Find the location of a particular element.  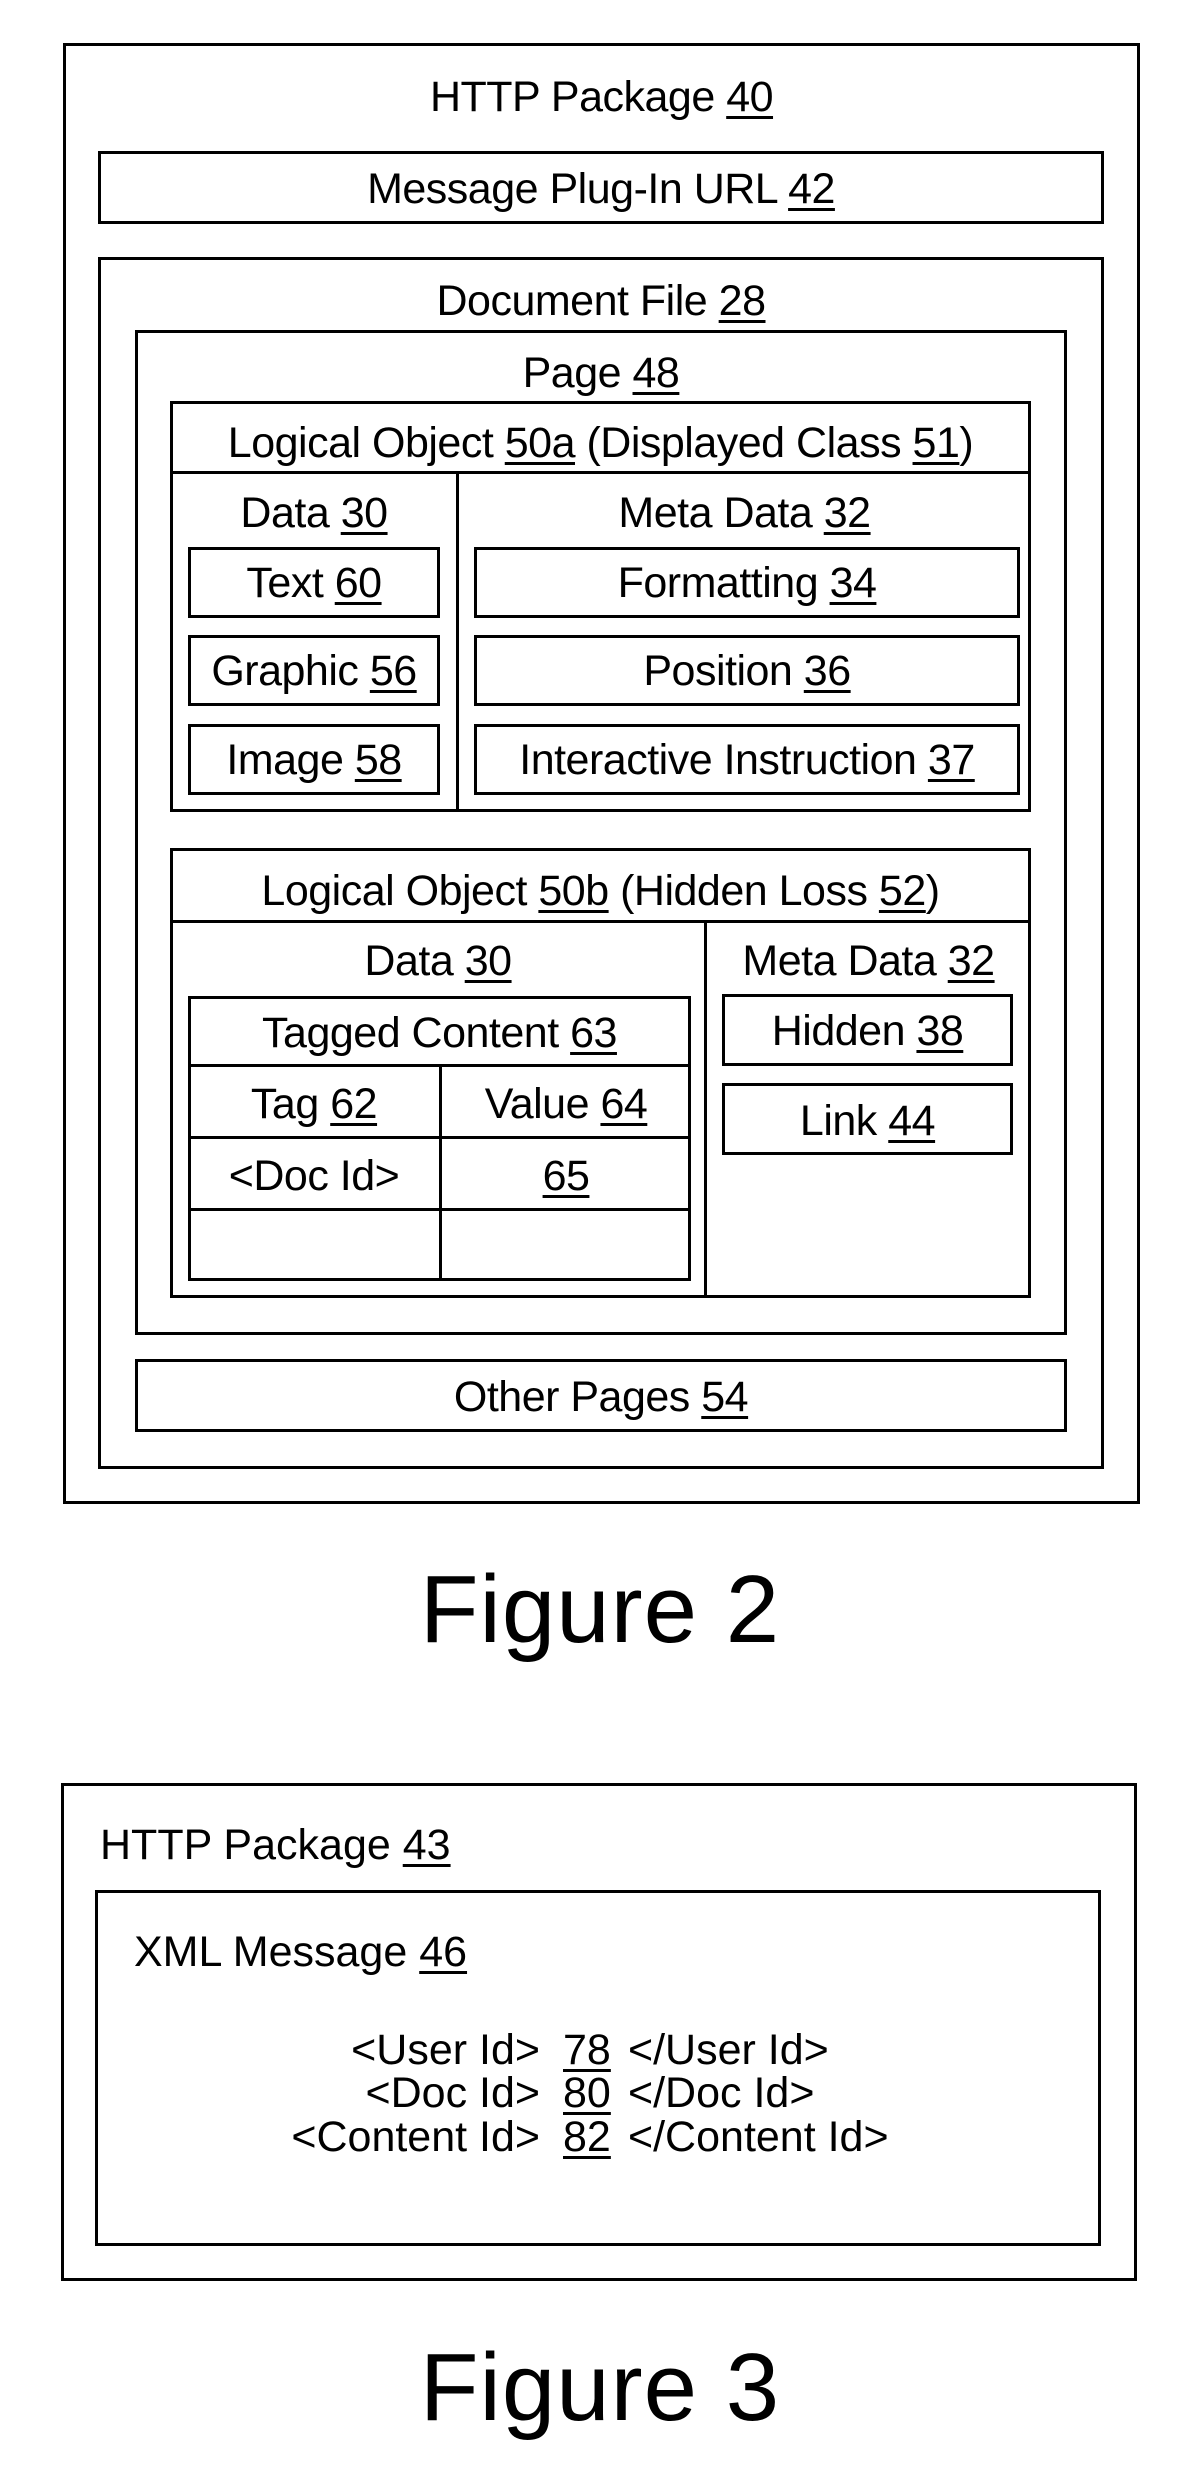

xml-close-tag: </Doc Id> is located at coordinates (721, 2093).